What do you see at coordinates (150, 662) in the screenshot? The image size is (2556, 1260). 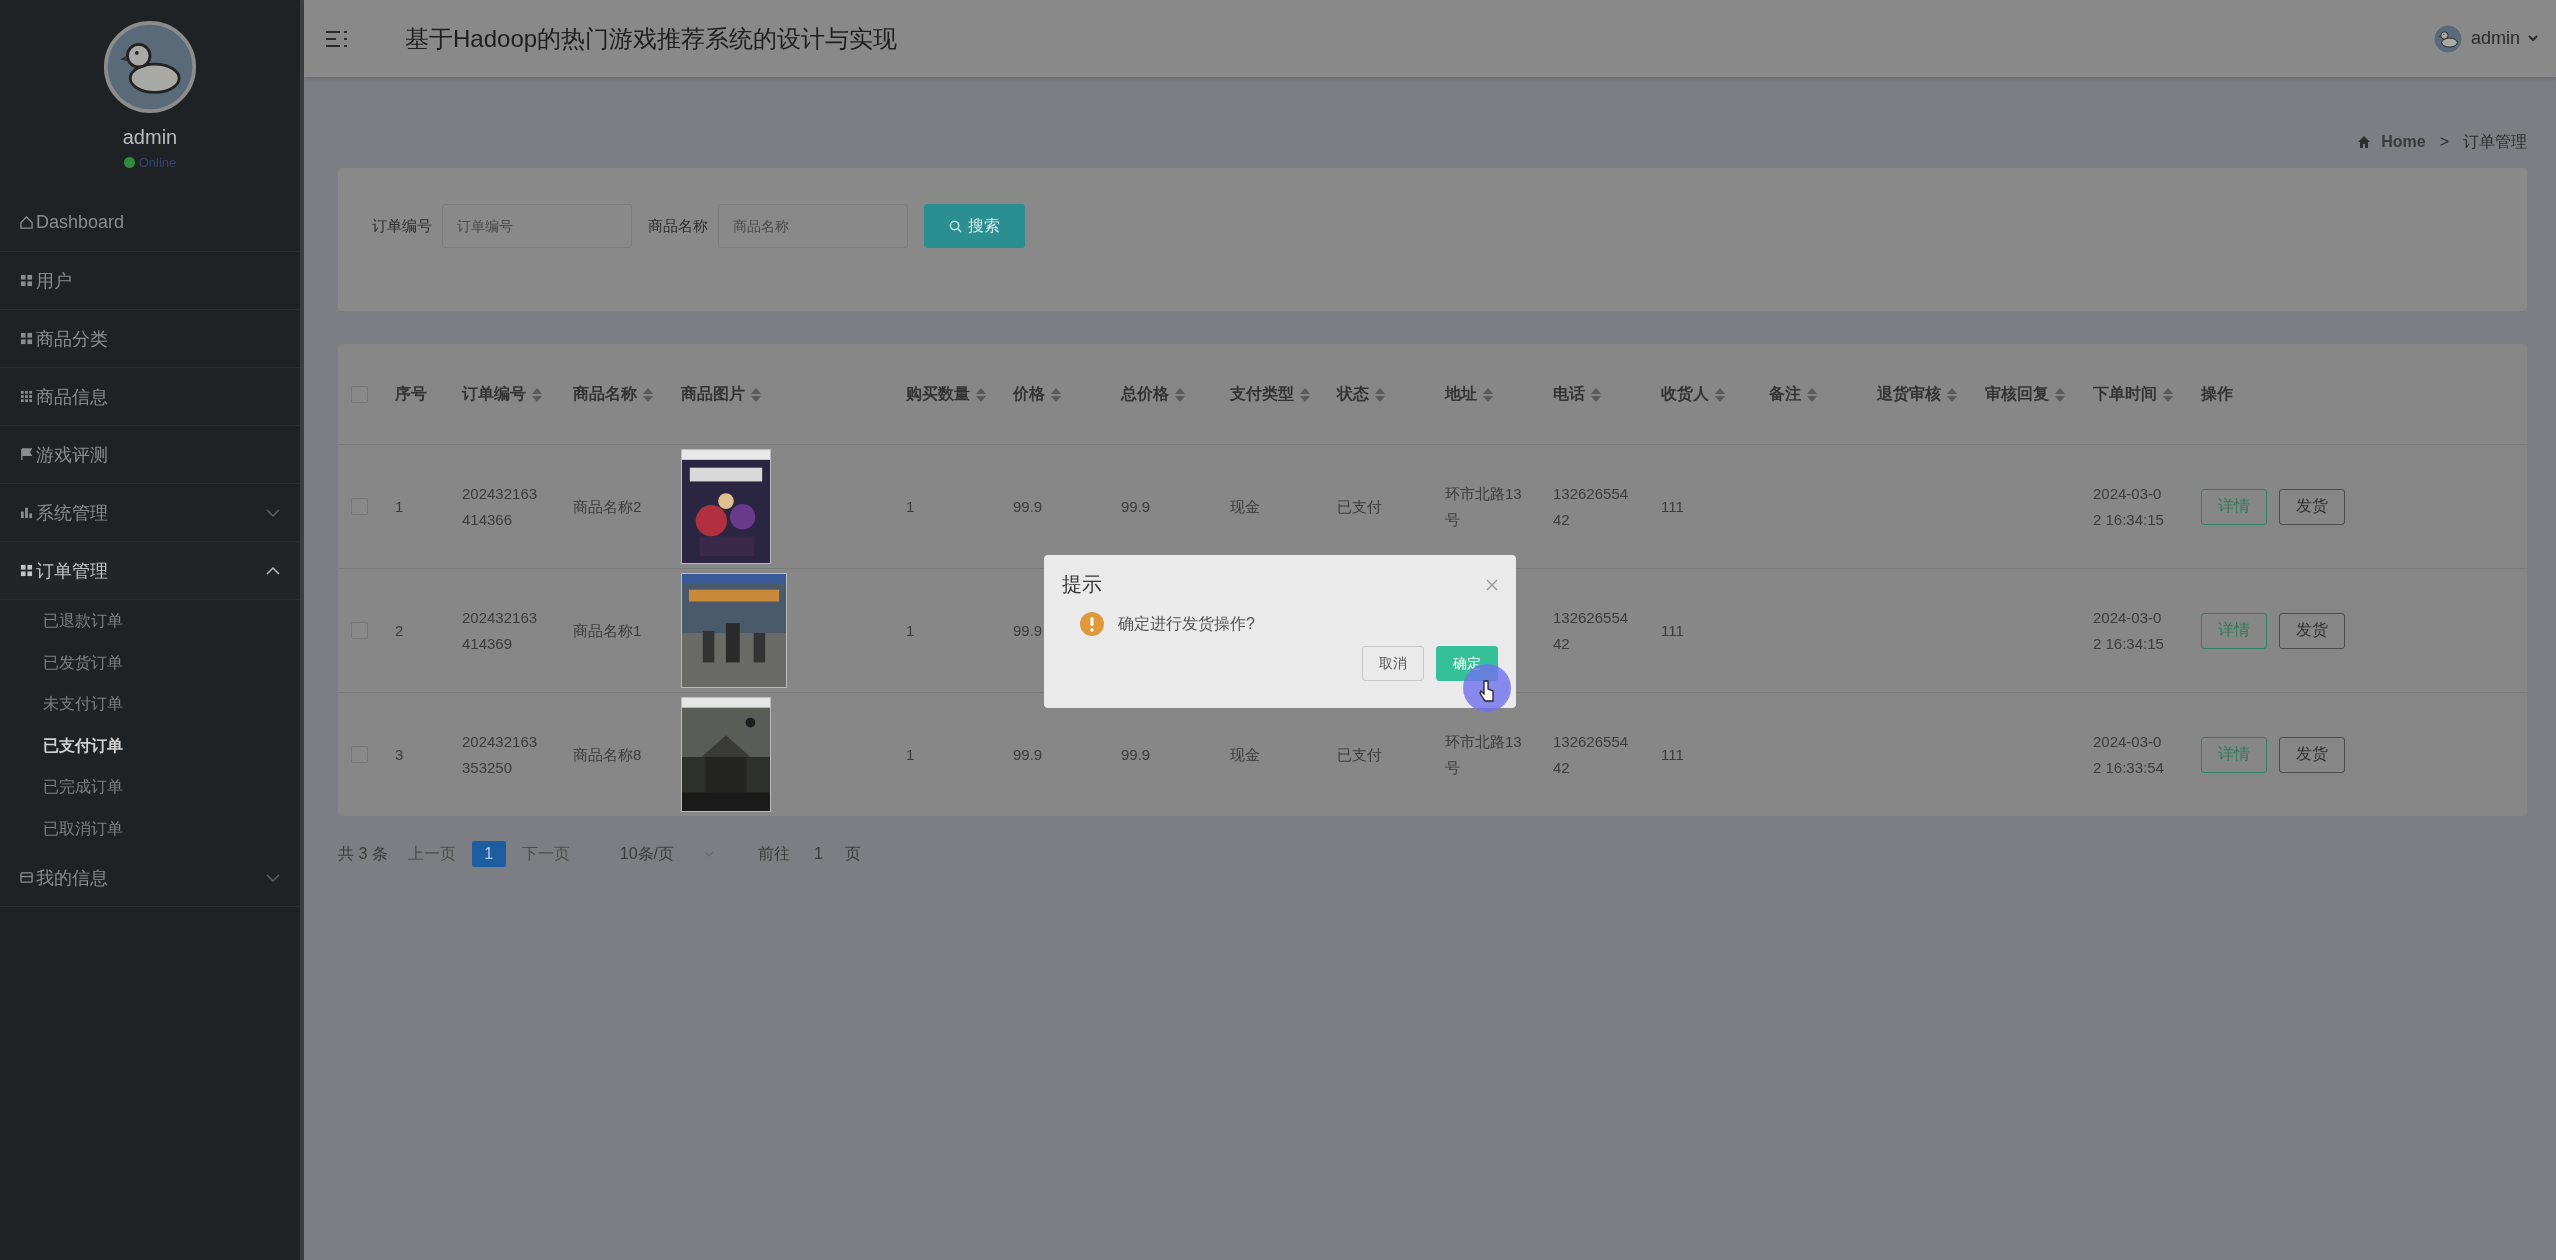 I see `submenu-item: 已发货订单` at bounding box center [150, 662].